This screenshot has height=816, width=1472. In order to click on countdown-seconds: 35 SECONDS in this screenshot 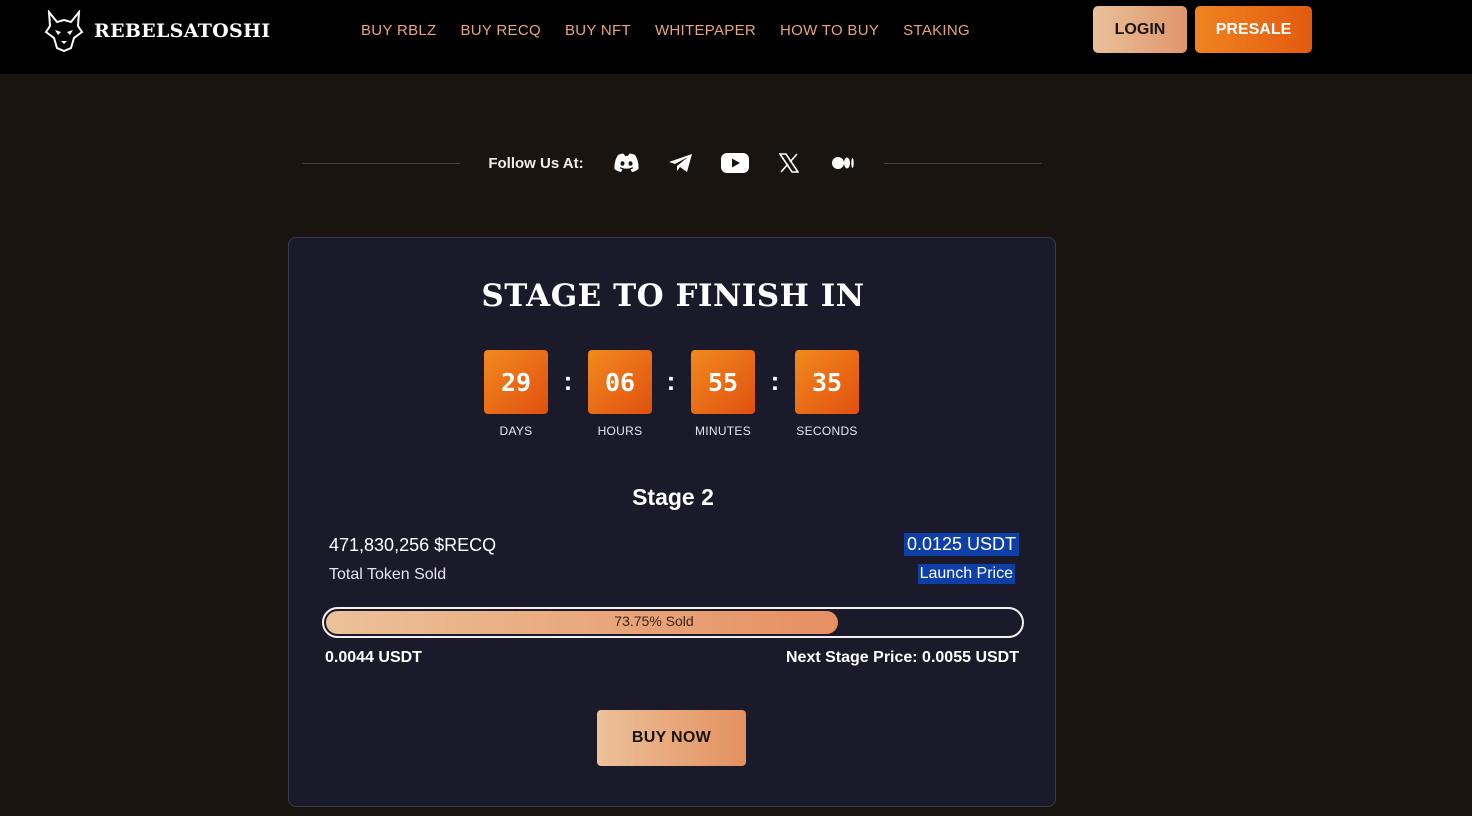, I will do `click(827, 394)`.